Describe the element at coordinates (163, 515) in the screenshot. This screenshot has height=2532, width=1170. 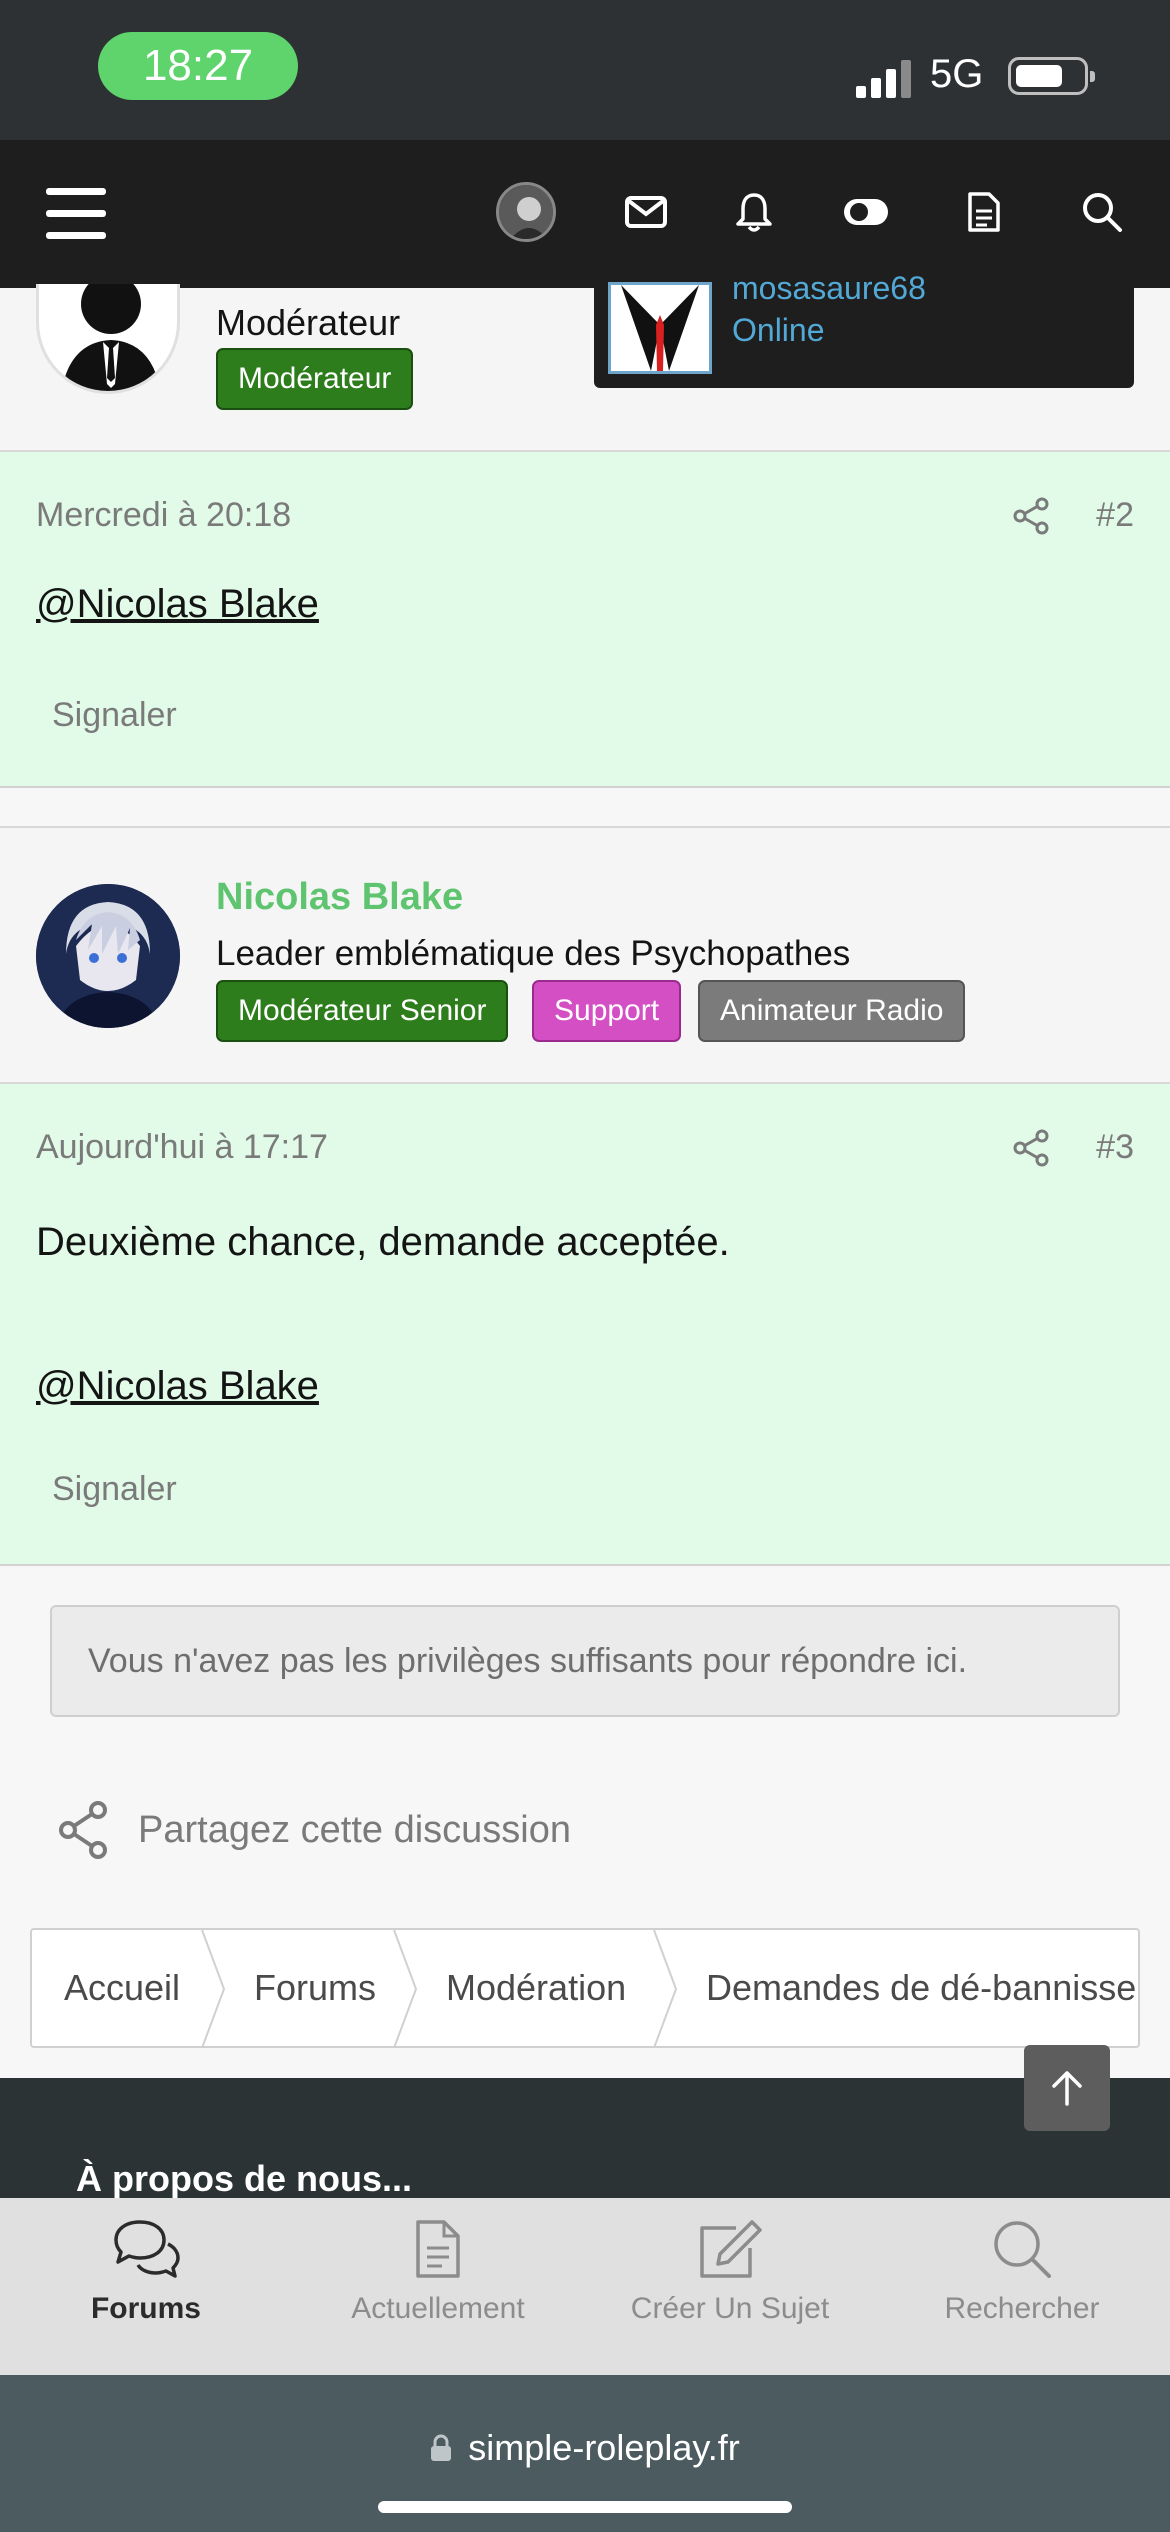
I see `post-date: Mercredi à 20:18` at that location.